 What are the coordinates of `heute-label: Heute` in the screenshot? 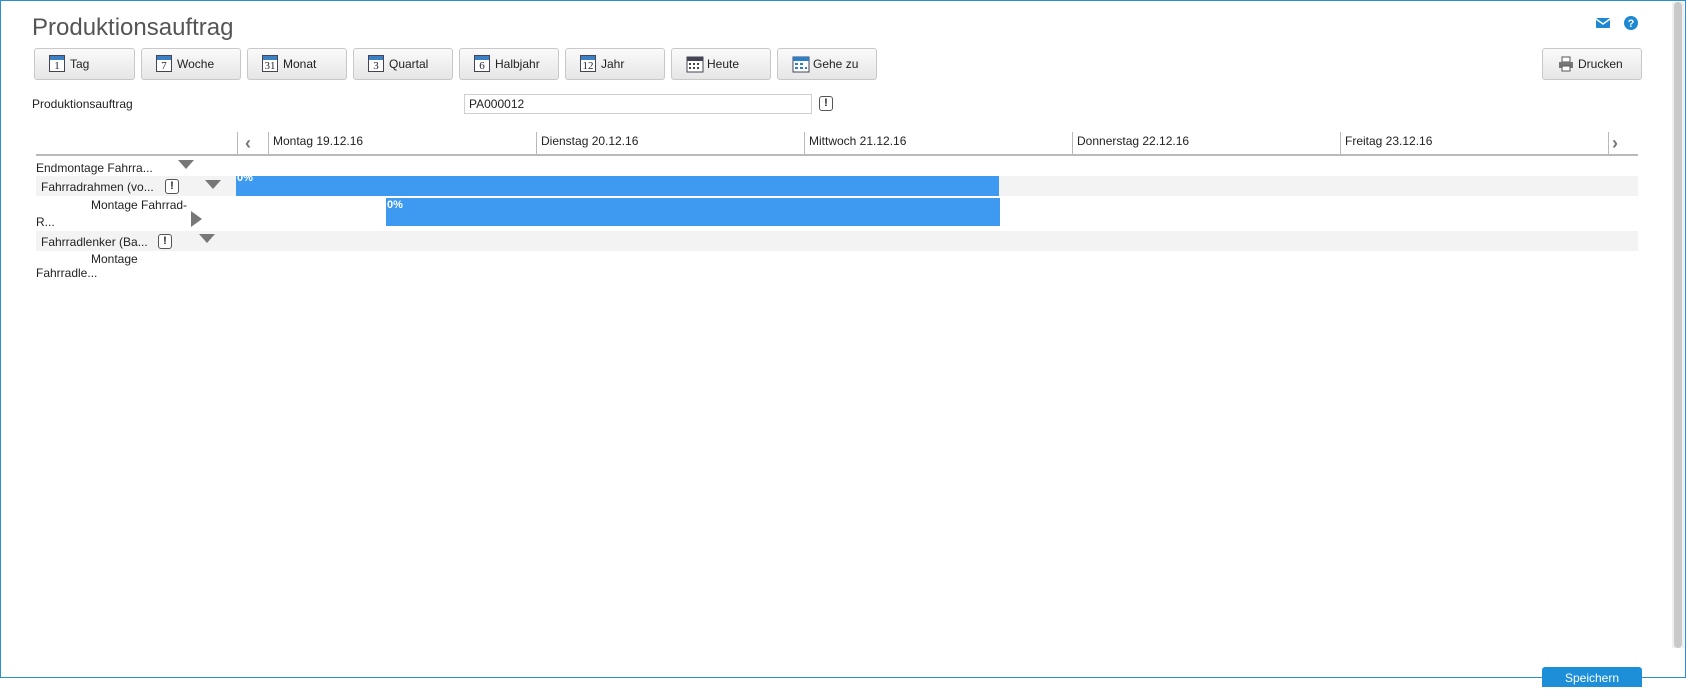 It's located at (723, 64).